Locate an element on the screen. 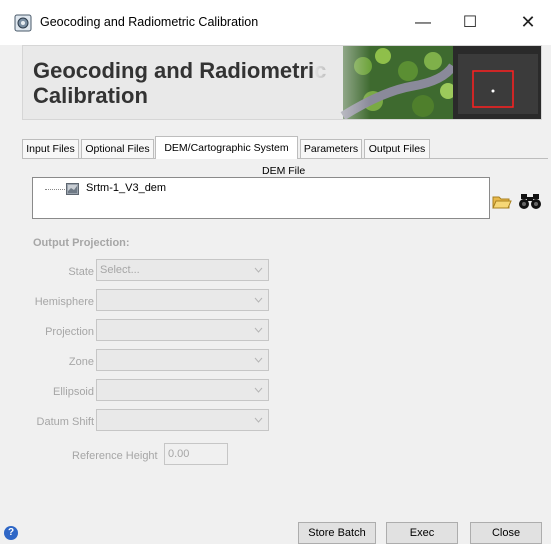 Image resolution: width=551 pixels, height=544 pixels. tab-output-files: Output Files is located at coordinates (397, 149).